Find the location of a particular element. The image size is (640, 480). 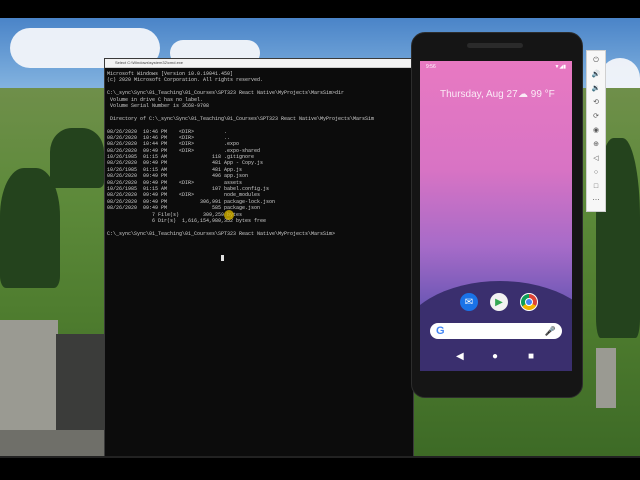

status-icons: ▼◢▮ is located at coordinates (560, 67).